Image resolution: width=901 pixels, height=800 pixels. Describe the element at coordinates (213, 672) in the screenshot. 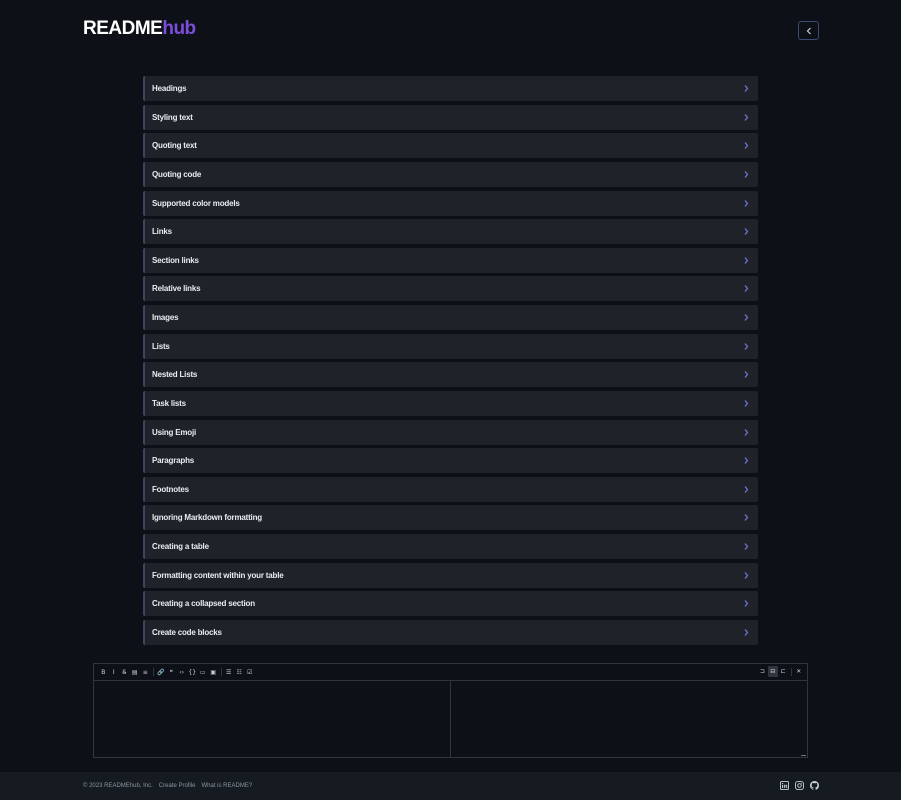

I see `image-icon: ▣` at that location.